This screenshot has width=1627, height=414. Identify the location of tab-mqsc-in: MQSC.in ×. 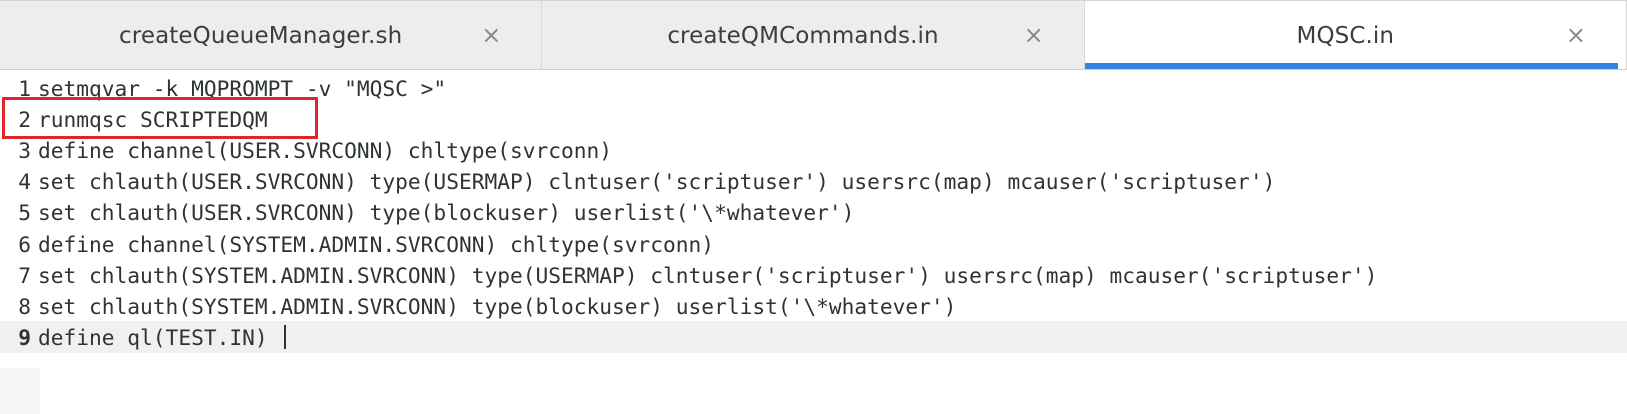
(1355, 36).